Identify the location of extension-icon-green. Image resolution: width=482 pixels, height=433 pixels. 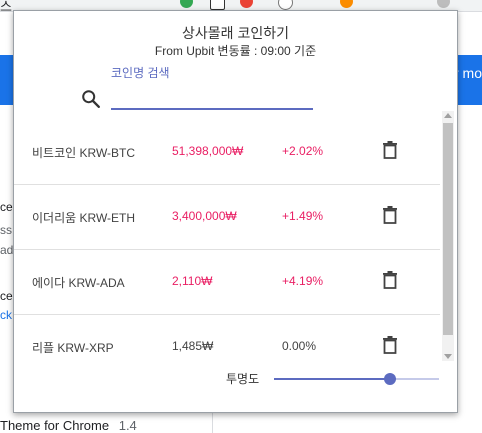
(186, 4).